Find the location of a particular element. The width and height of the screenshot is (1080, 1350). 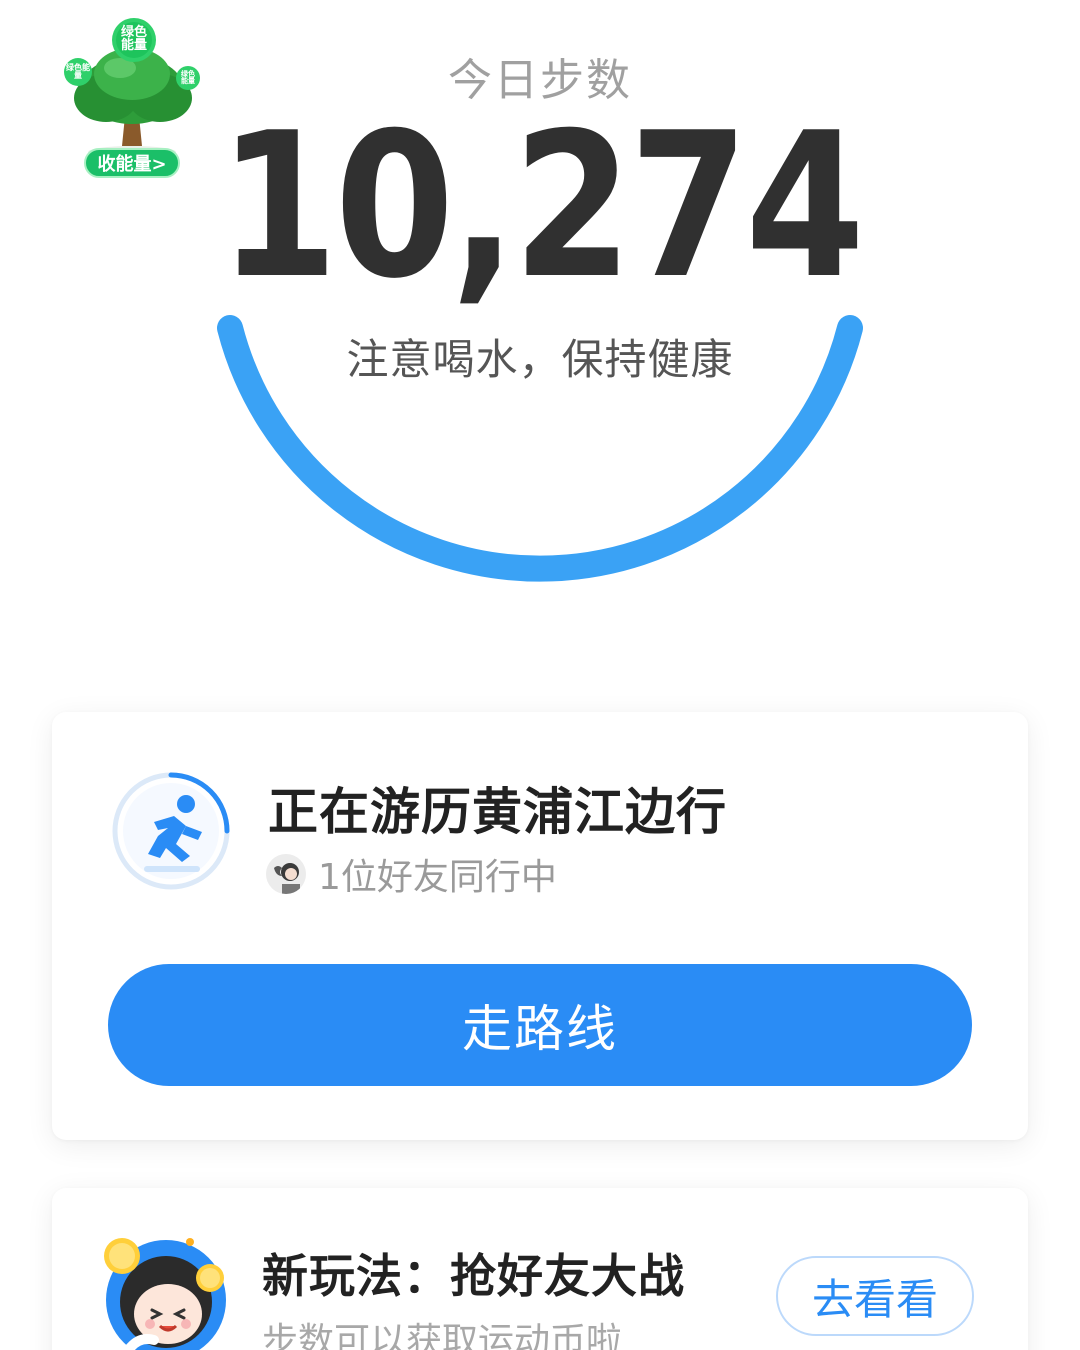

step-count: 10,274 is located at coordinates (541, 206).